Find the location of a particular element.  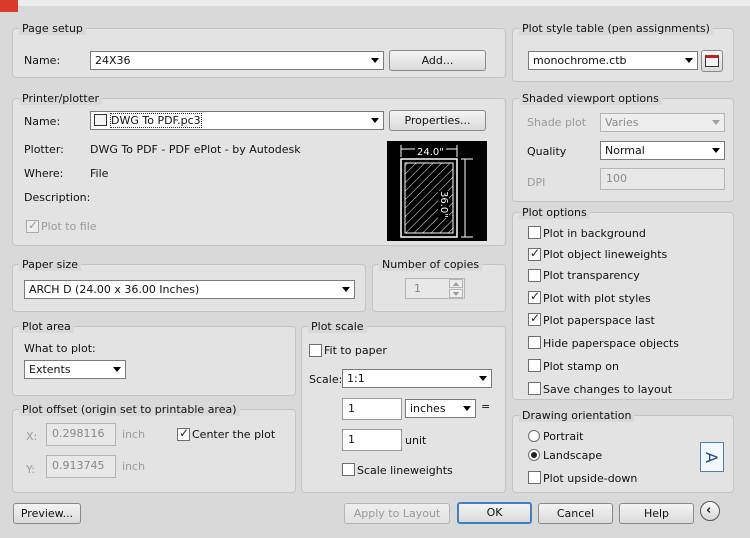

shaded-options-title: Shaded viewport options is located at coordinates (590, 98).